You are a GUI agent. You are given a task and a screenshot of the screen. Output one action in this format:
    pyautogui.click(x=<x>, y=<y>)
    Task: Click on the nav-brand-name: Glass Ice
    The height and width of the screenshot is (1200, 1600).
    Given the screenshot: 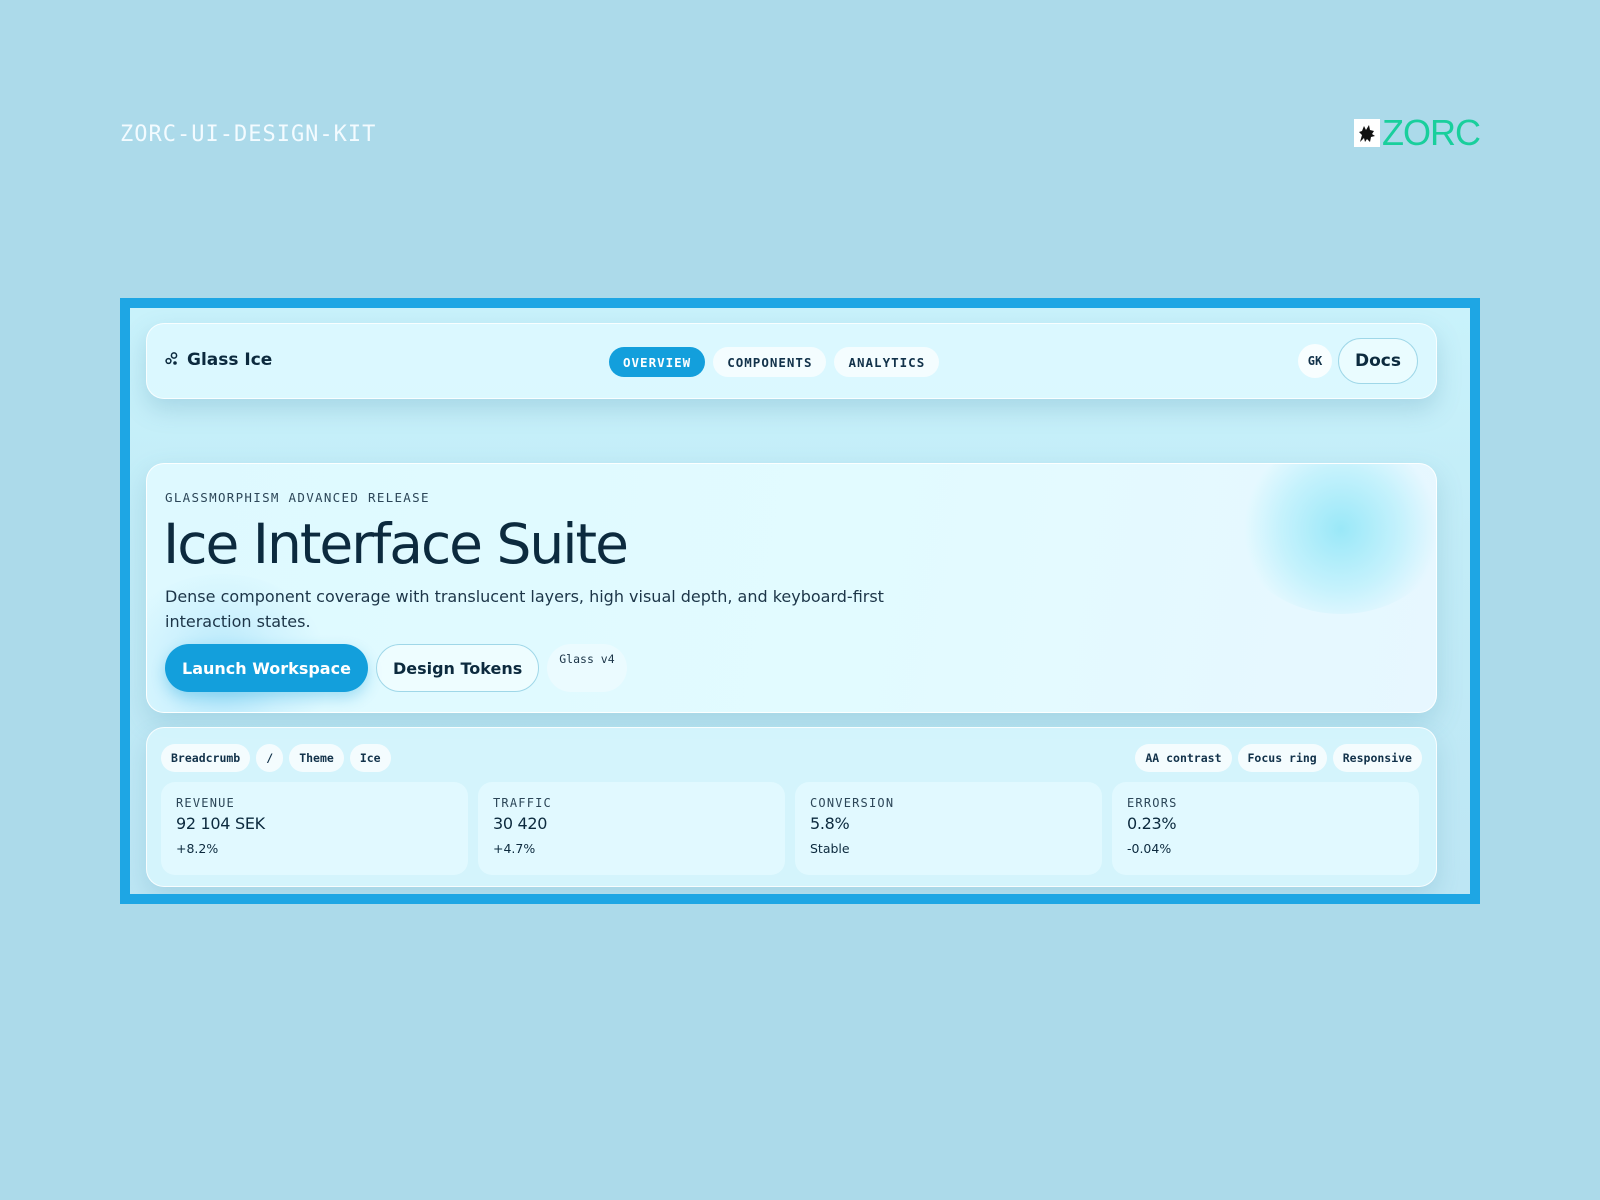 What is the action you would take?
    pyautogui.click(x=230, y=360)
    